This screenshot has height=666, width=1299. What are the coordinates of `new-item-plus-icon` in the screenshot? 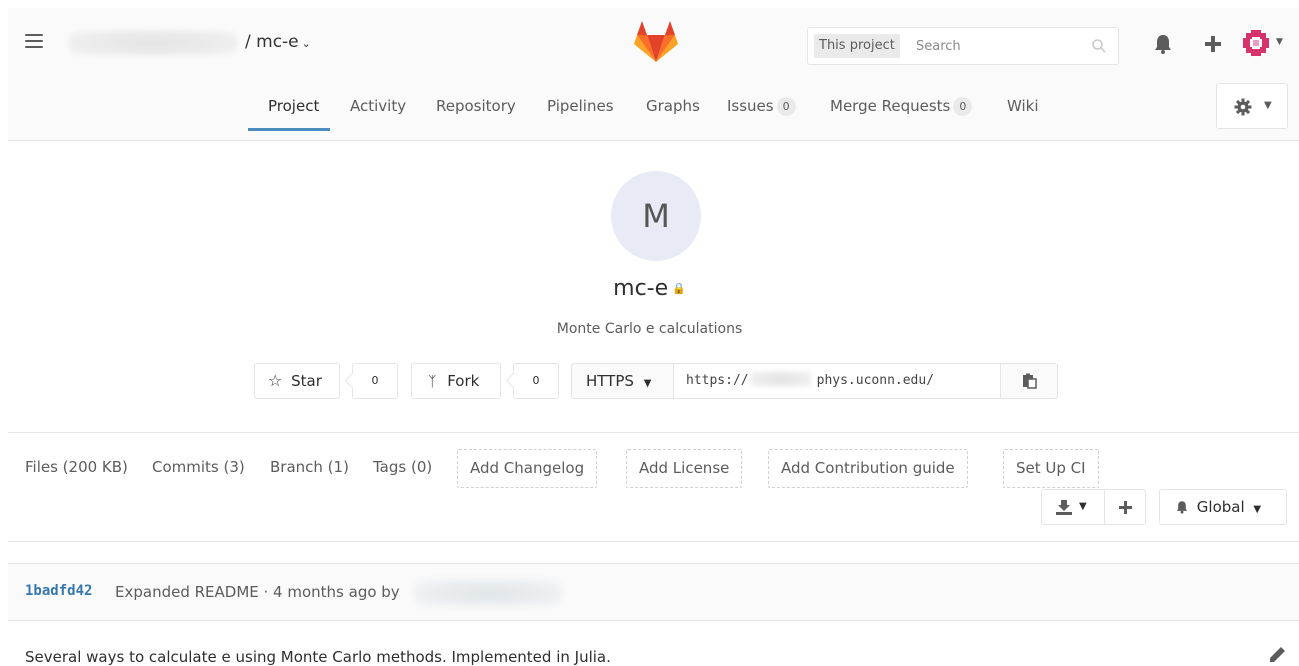 It's located at (1213, 44).